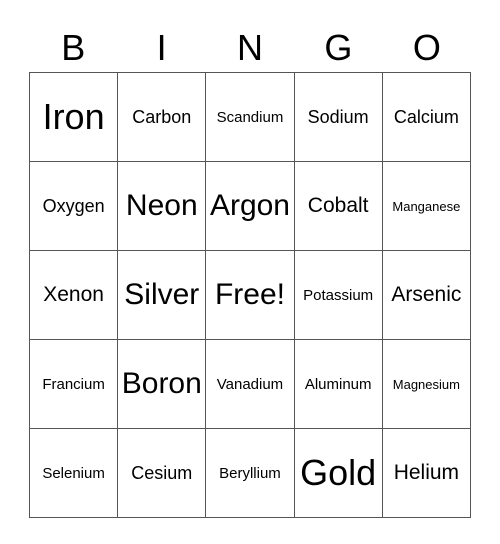  I want to click on bingo-cell: Vanadium, so click(250, 384).